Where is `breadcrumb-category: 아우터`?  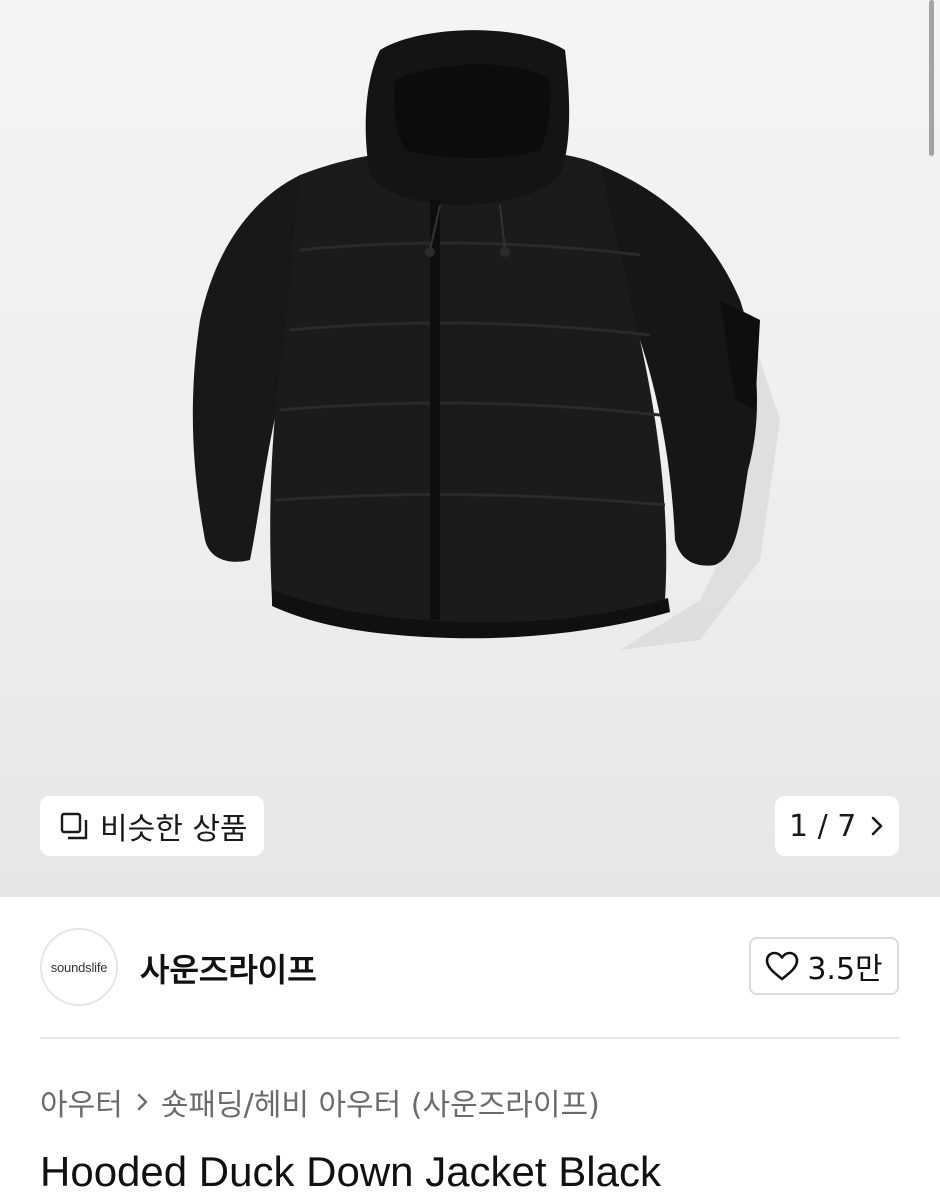
breadcrumb-category: 아우터 is located at coordinates (81, 1102).